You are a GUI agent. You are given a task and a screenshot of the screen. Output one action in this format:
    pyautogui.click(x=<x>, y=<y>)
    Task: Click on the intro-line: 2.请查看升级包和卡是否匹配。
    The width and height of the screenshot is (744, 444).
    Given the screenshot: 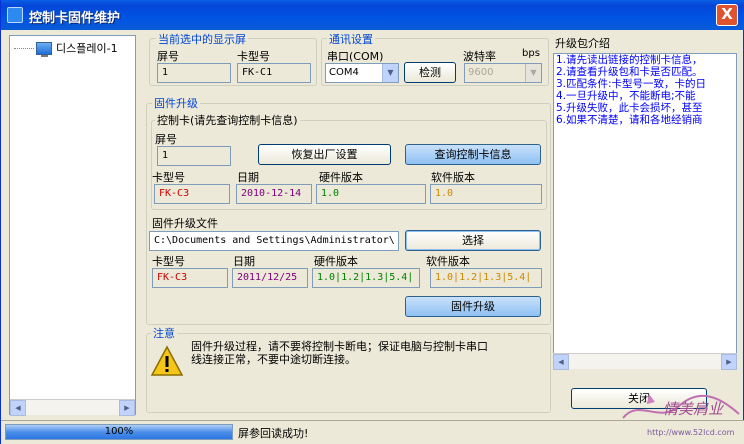 What is the action you would take?
    pyautogui.click(x=629, y=72)
    